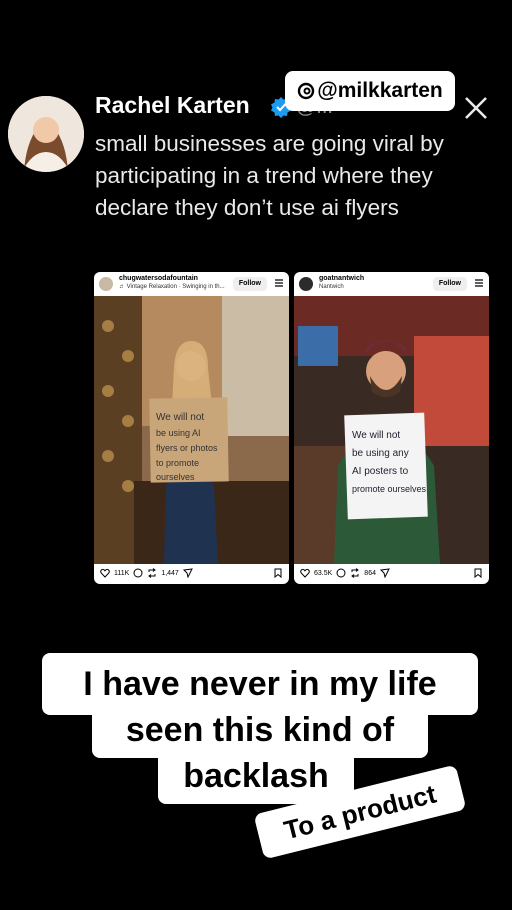  What do you see at coordinates (178, 433) in the screenshot?
I see `svg-text: be using AI` at bounding box center [178, 433].